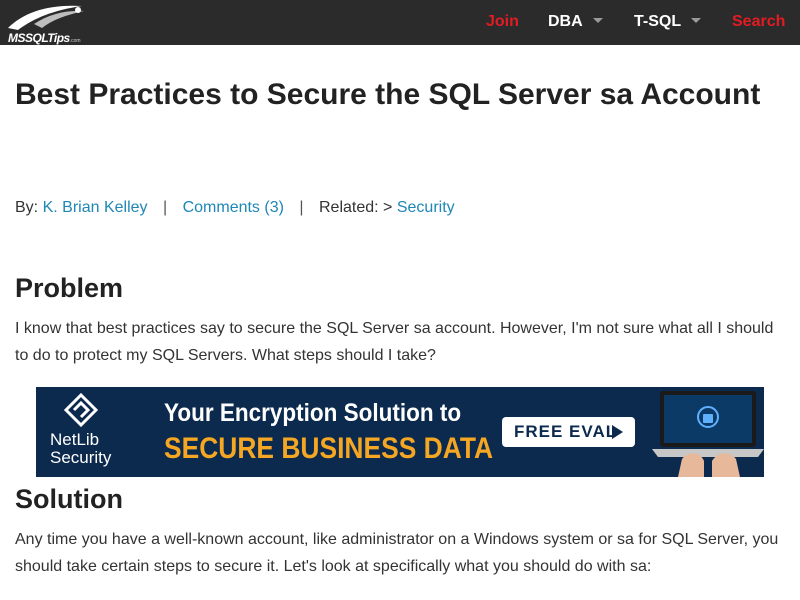 The image size is (800, 600). I want to click on free-eval-button: FREE EVAL, so click(568, 432).